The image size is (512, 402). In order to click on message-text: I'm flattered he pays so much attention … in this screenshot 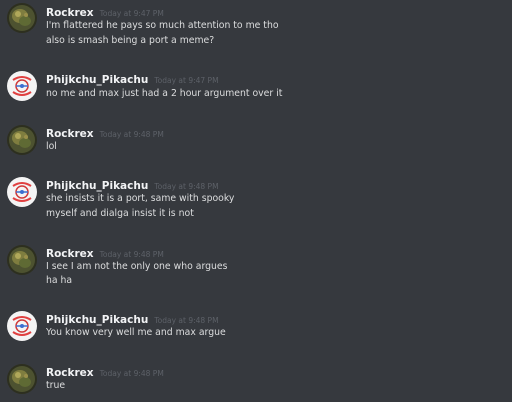, I will do `click(162, 25)`.